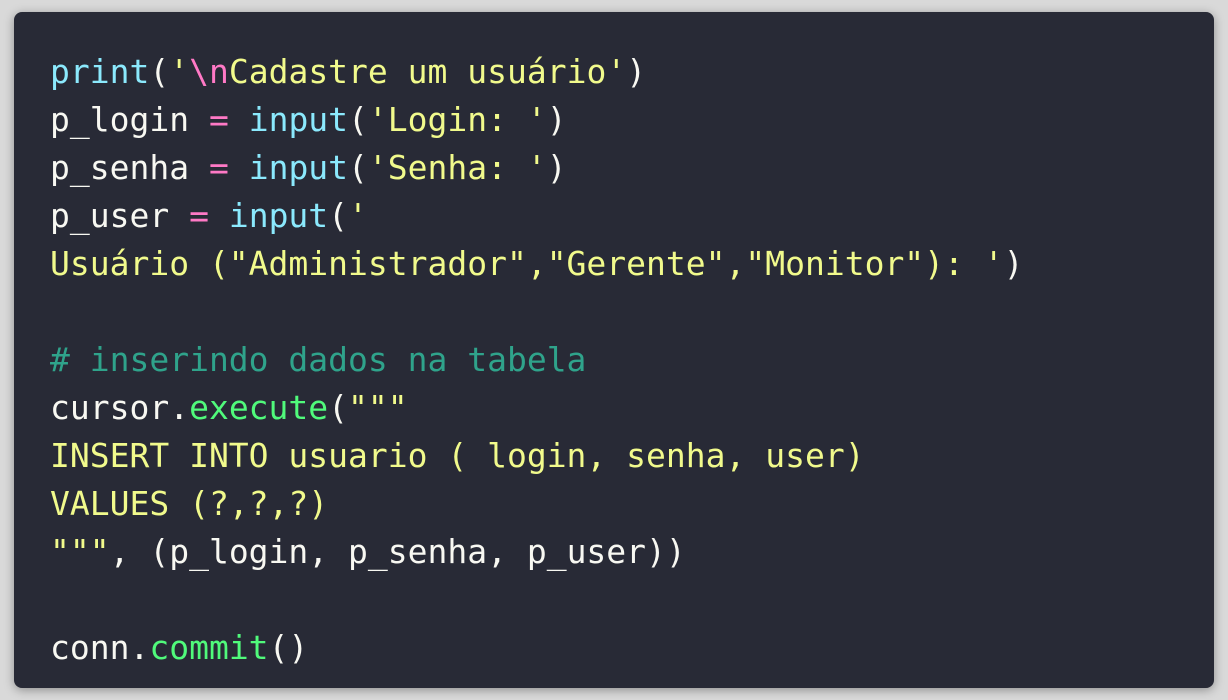 This screenshot has width=1228, height=700. Describe the element at coordinates (209, 71) in the screenshot. I see `code-token-escape: \n` at that location.